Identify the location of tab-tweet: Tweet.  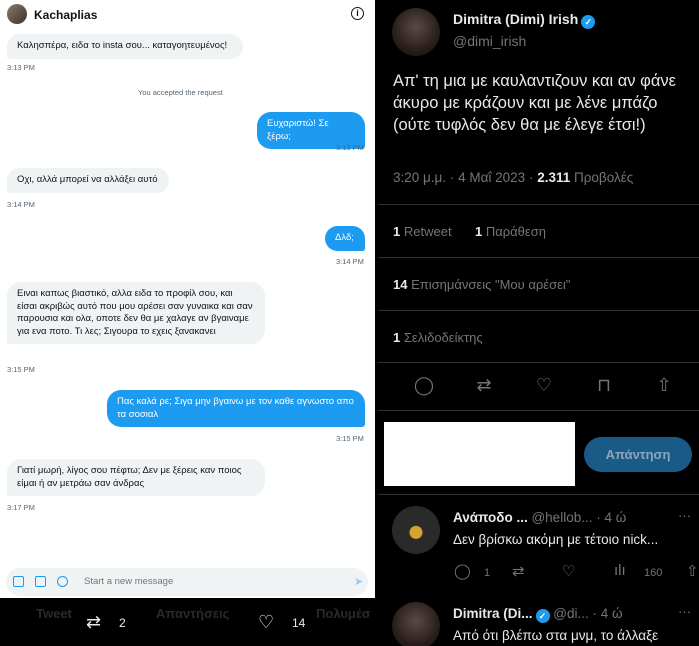
(54, 613).